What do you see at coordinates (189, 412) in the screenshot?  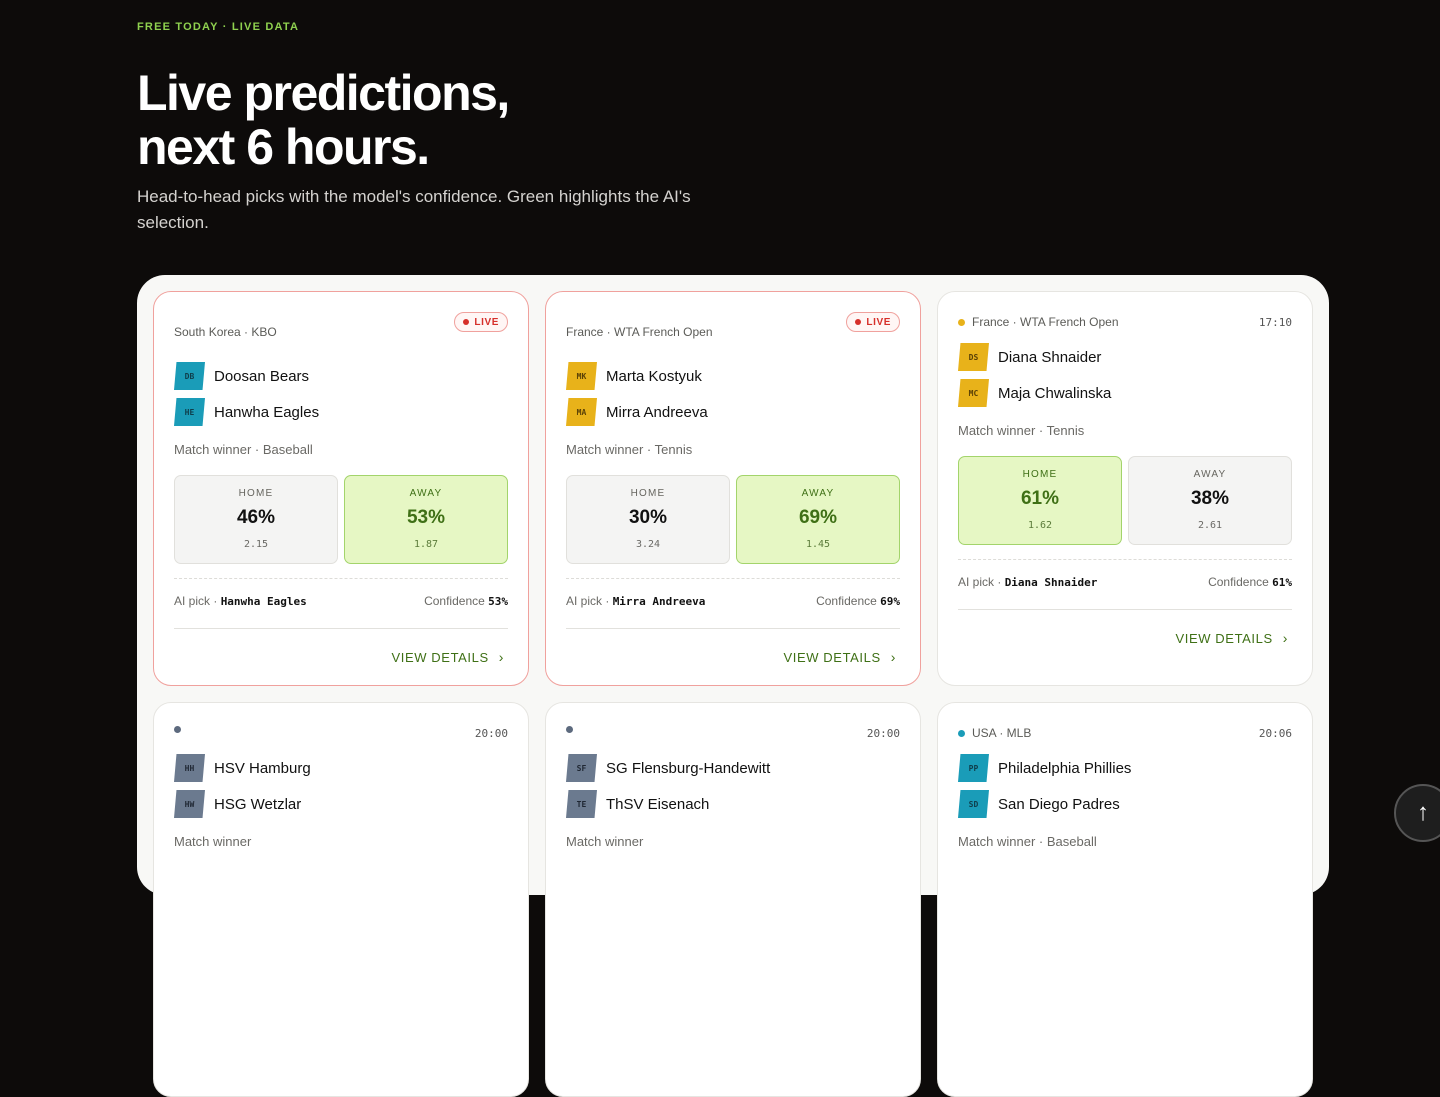 I see `team-badge-icon: HE` at bounding box center [189, 412].